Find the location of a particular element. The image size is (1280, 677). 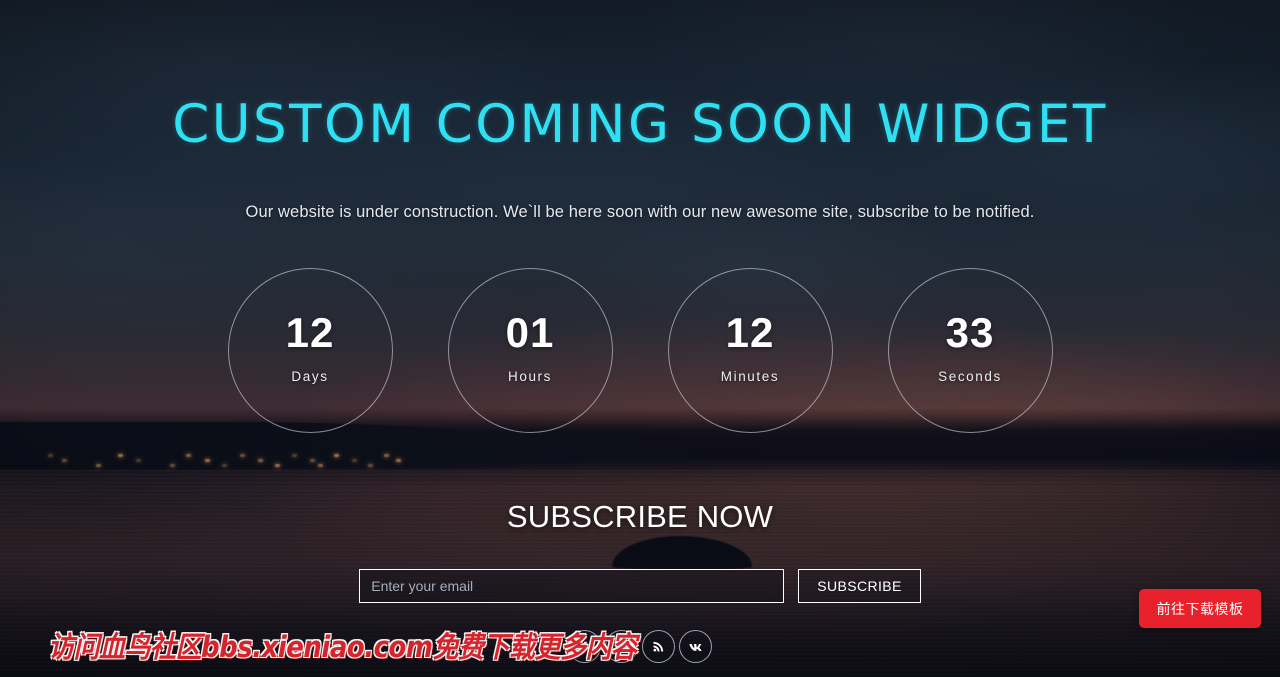

subscribe-button: SUBSCRIBE is located at coordinates (859, 586).